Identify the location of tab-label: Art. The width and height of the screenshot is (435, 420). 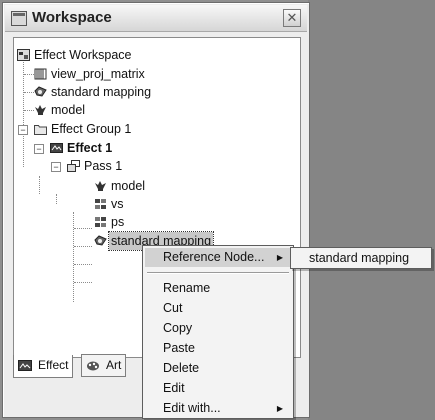
(114, 365).